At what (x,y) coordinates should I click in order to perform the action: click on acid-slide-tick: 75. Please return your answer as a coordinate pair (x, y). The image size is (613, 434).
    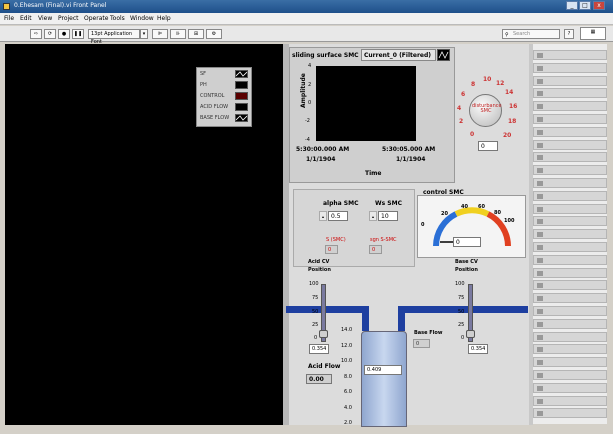
    Looking at the image, I should click on (315, 298).